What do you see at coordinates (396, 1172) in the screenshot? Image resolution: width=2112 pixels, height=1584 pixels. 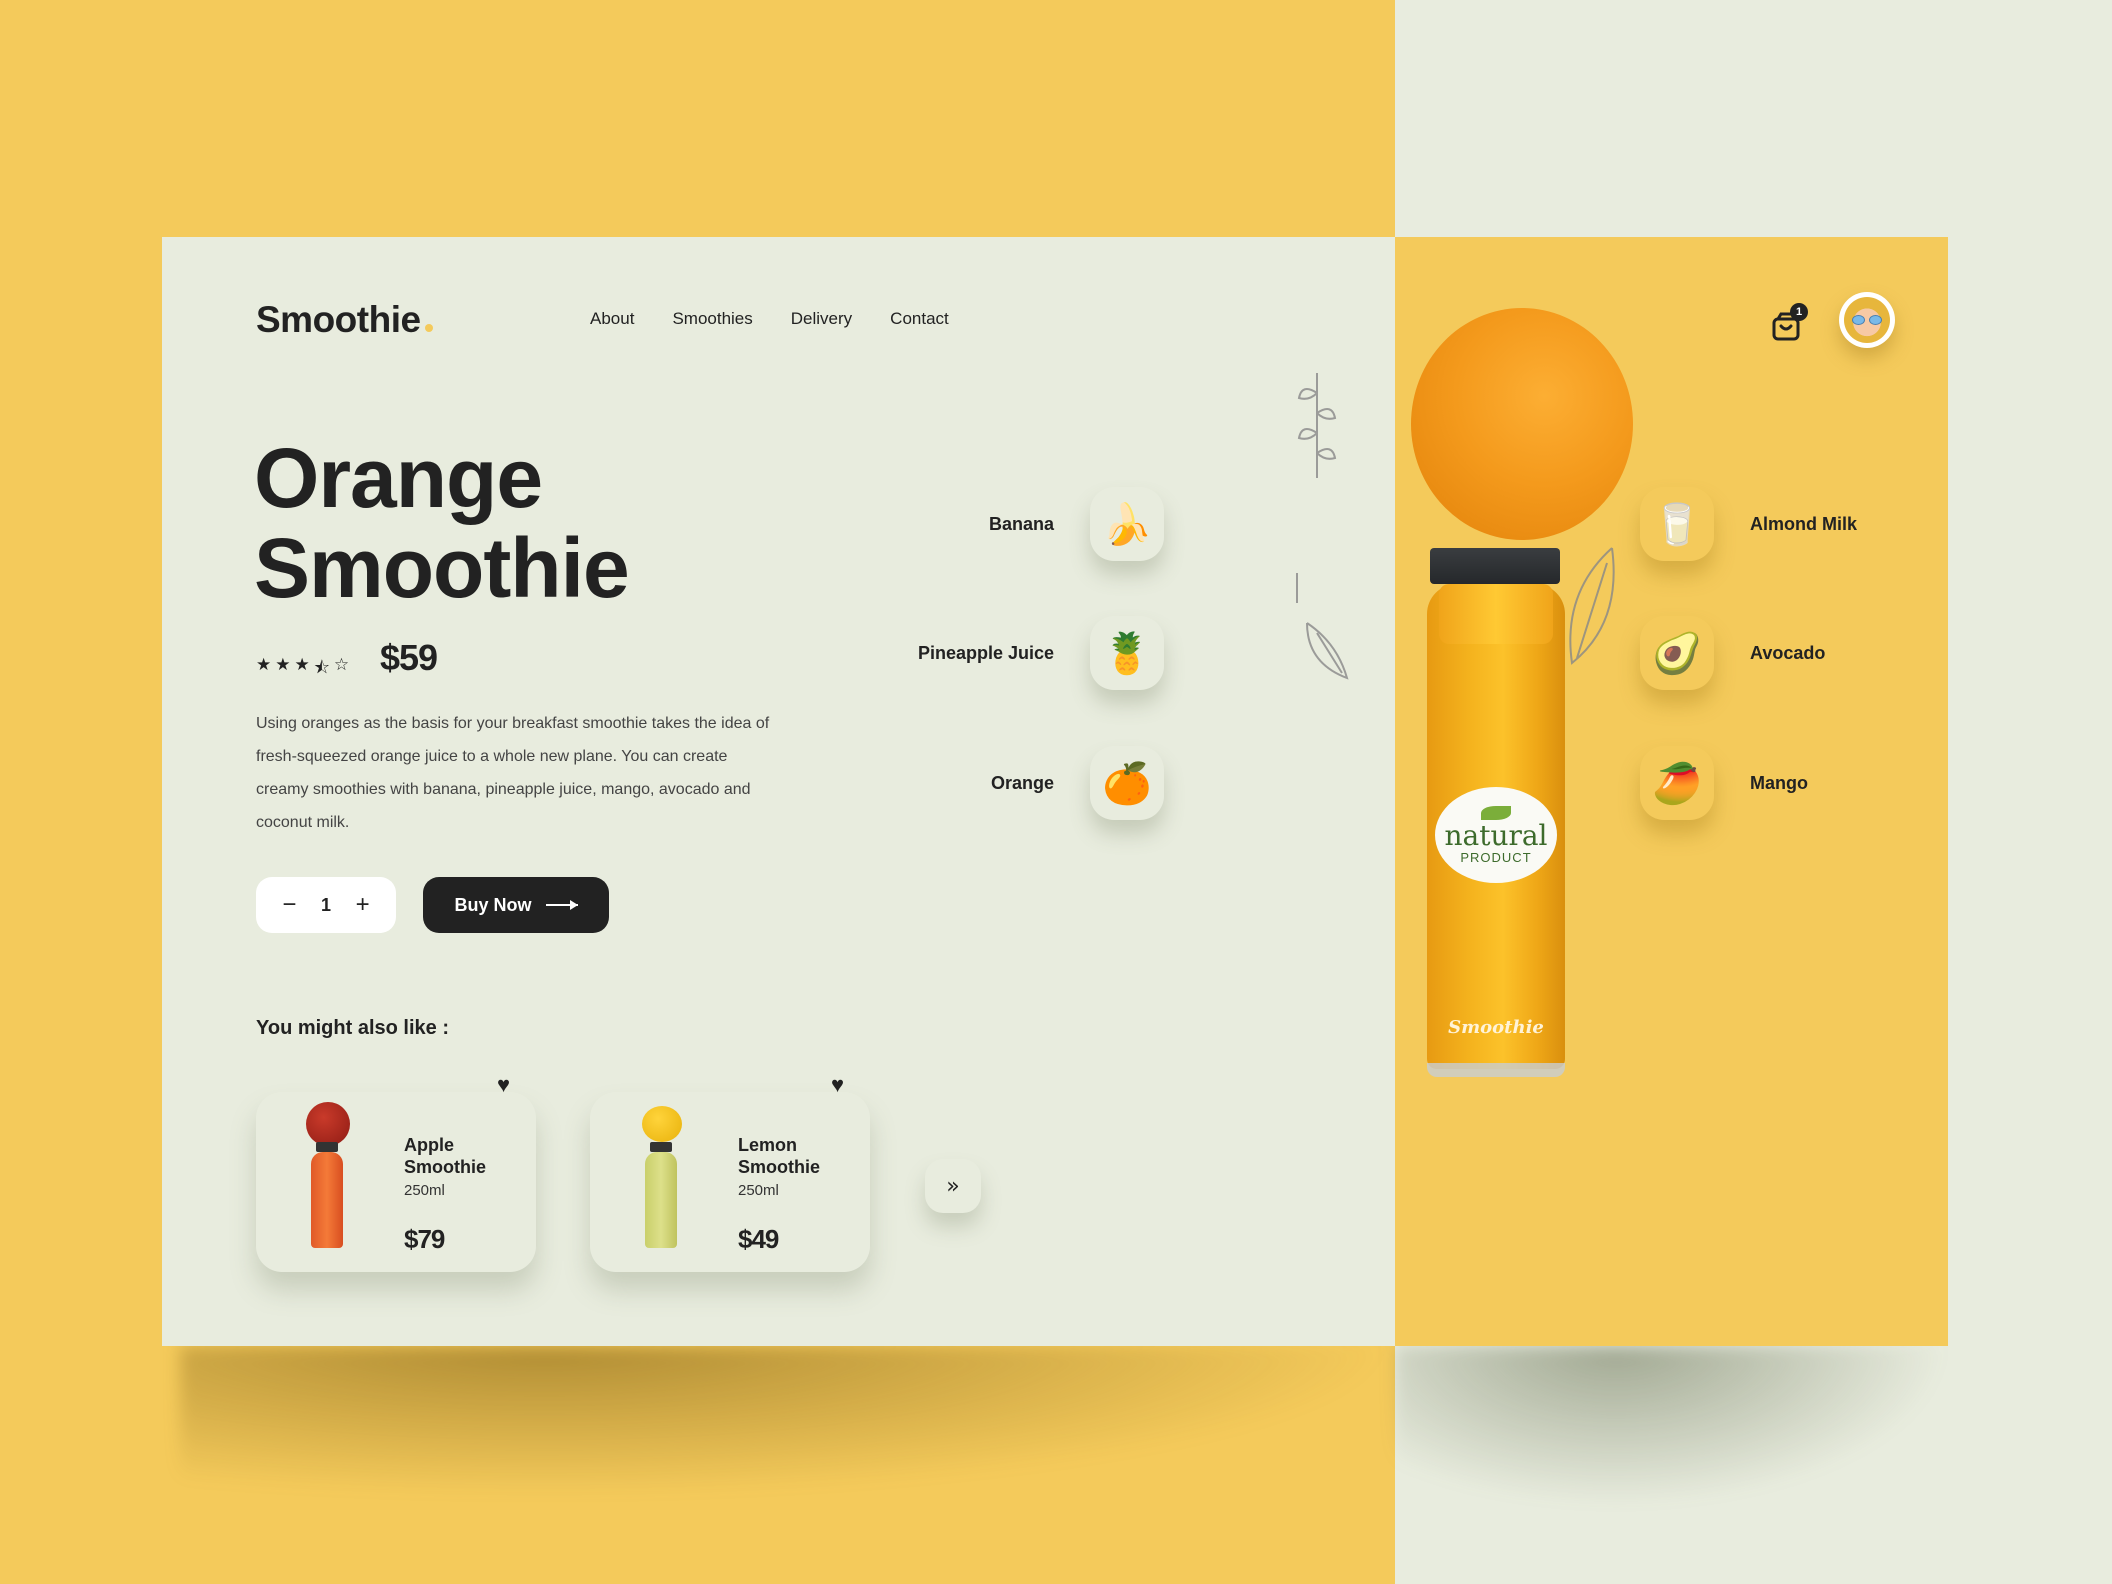 I see `product-card: ♥ Apple Smoothie 250ml $79` at bounding box center [396, 1172].